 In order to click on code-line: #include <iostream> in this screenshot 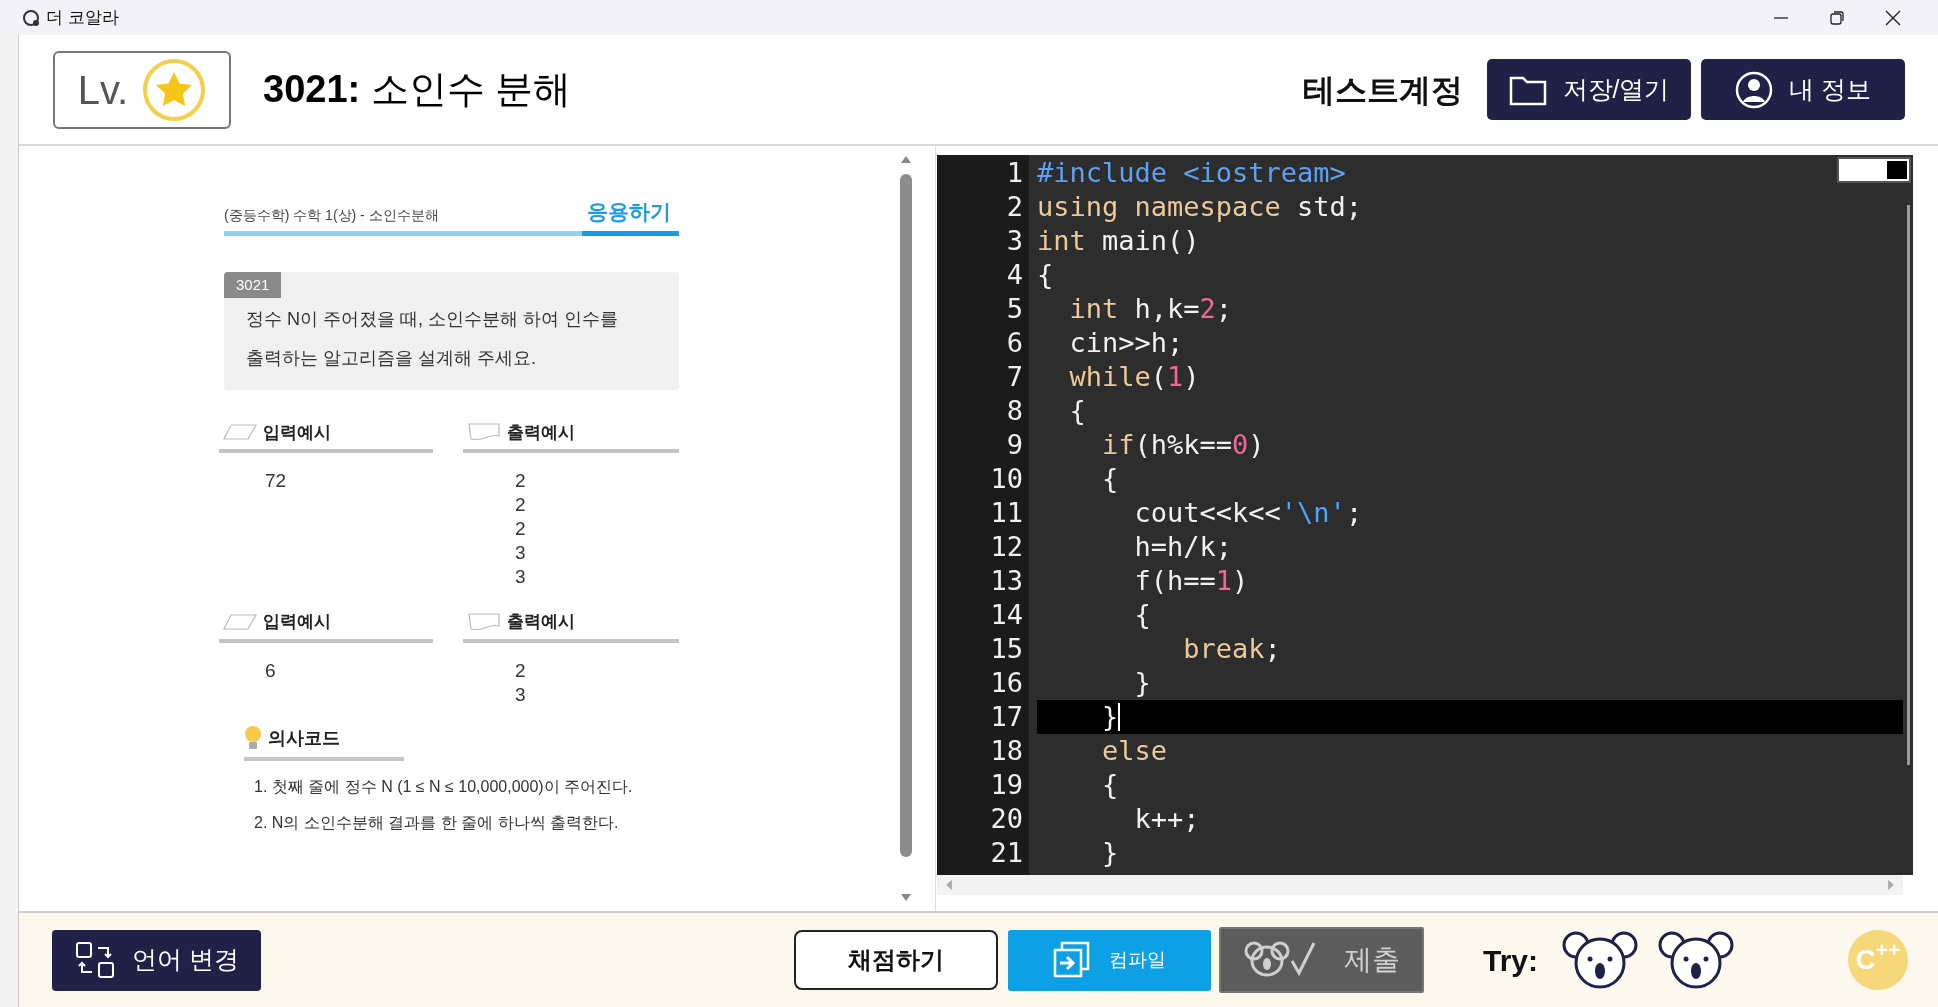, I will do `click(1191, 173)`.